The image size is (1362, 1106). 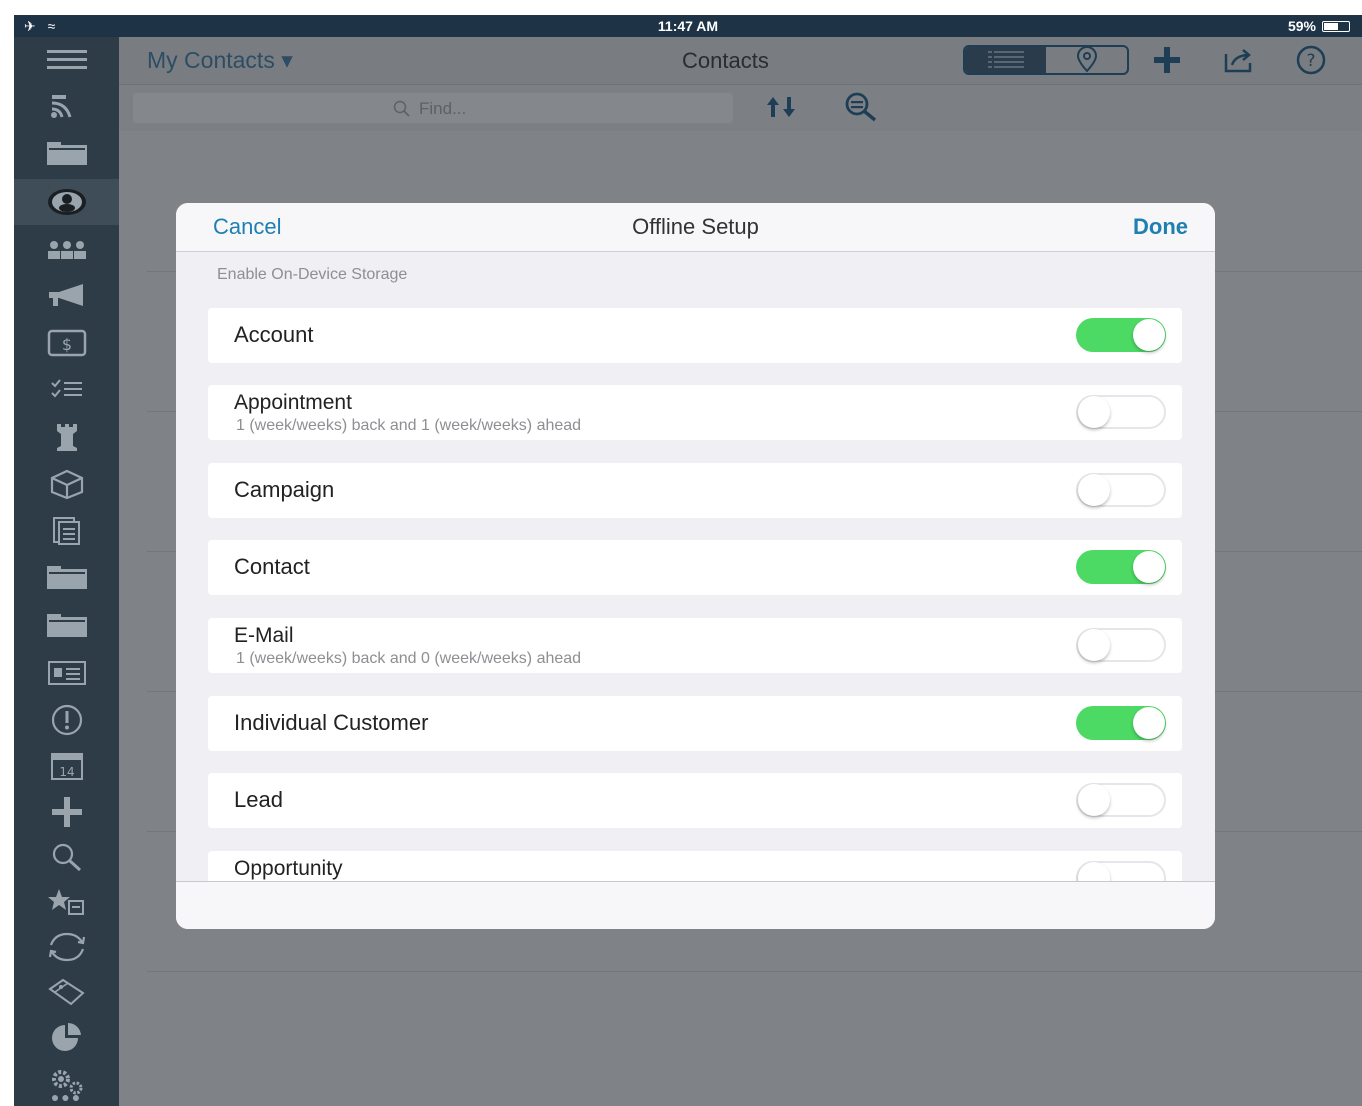 I want to click on sort-button, so click(x=783, y=109).